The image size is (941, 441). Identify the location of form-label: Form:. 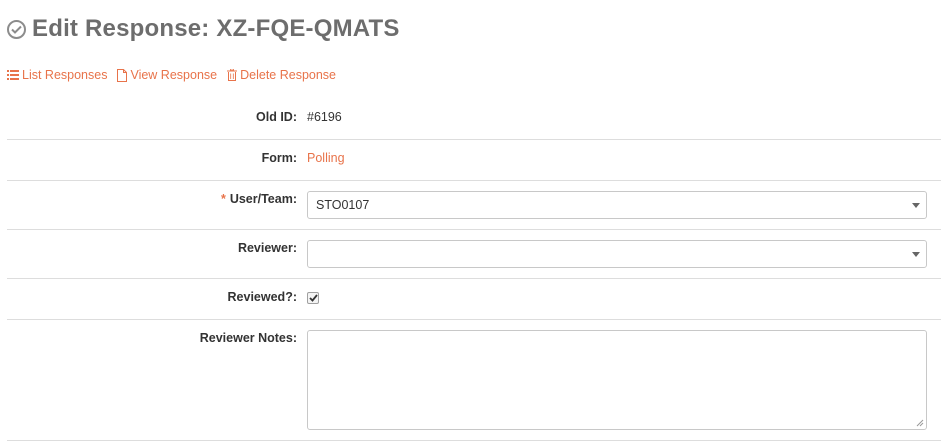
(279, 158).